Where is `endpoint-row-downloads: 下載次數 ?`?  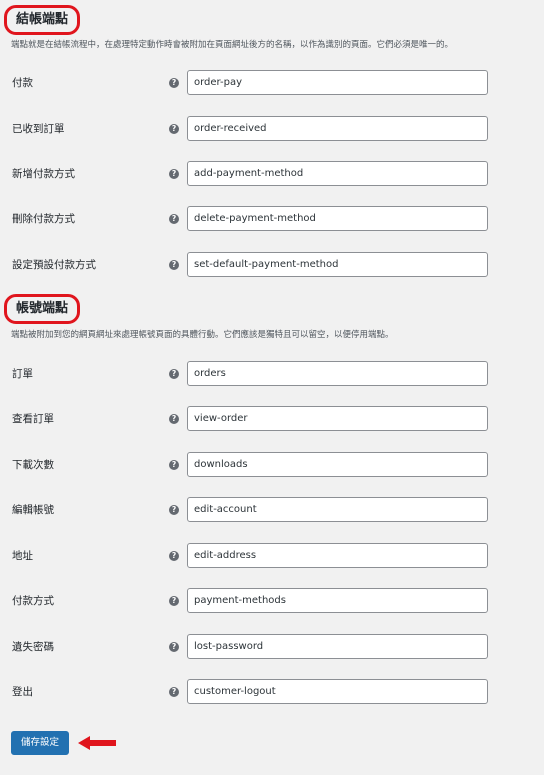
endpoint-row-downloads: 下載次數 ? is located at coordinates (272, 465).